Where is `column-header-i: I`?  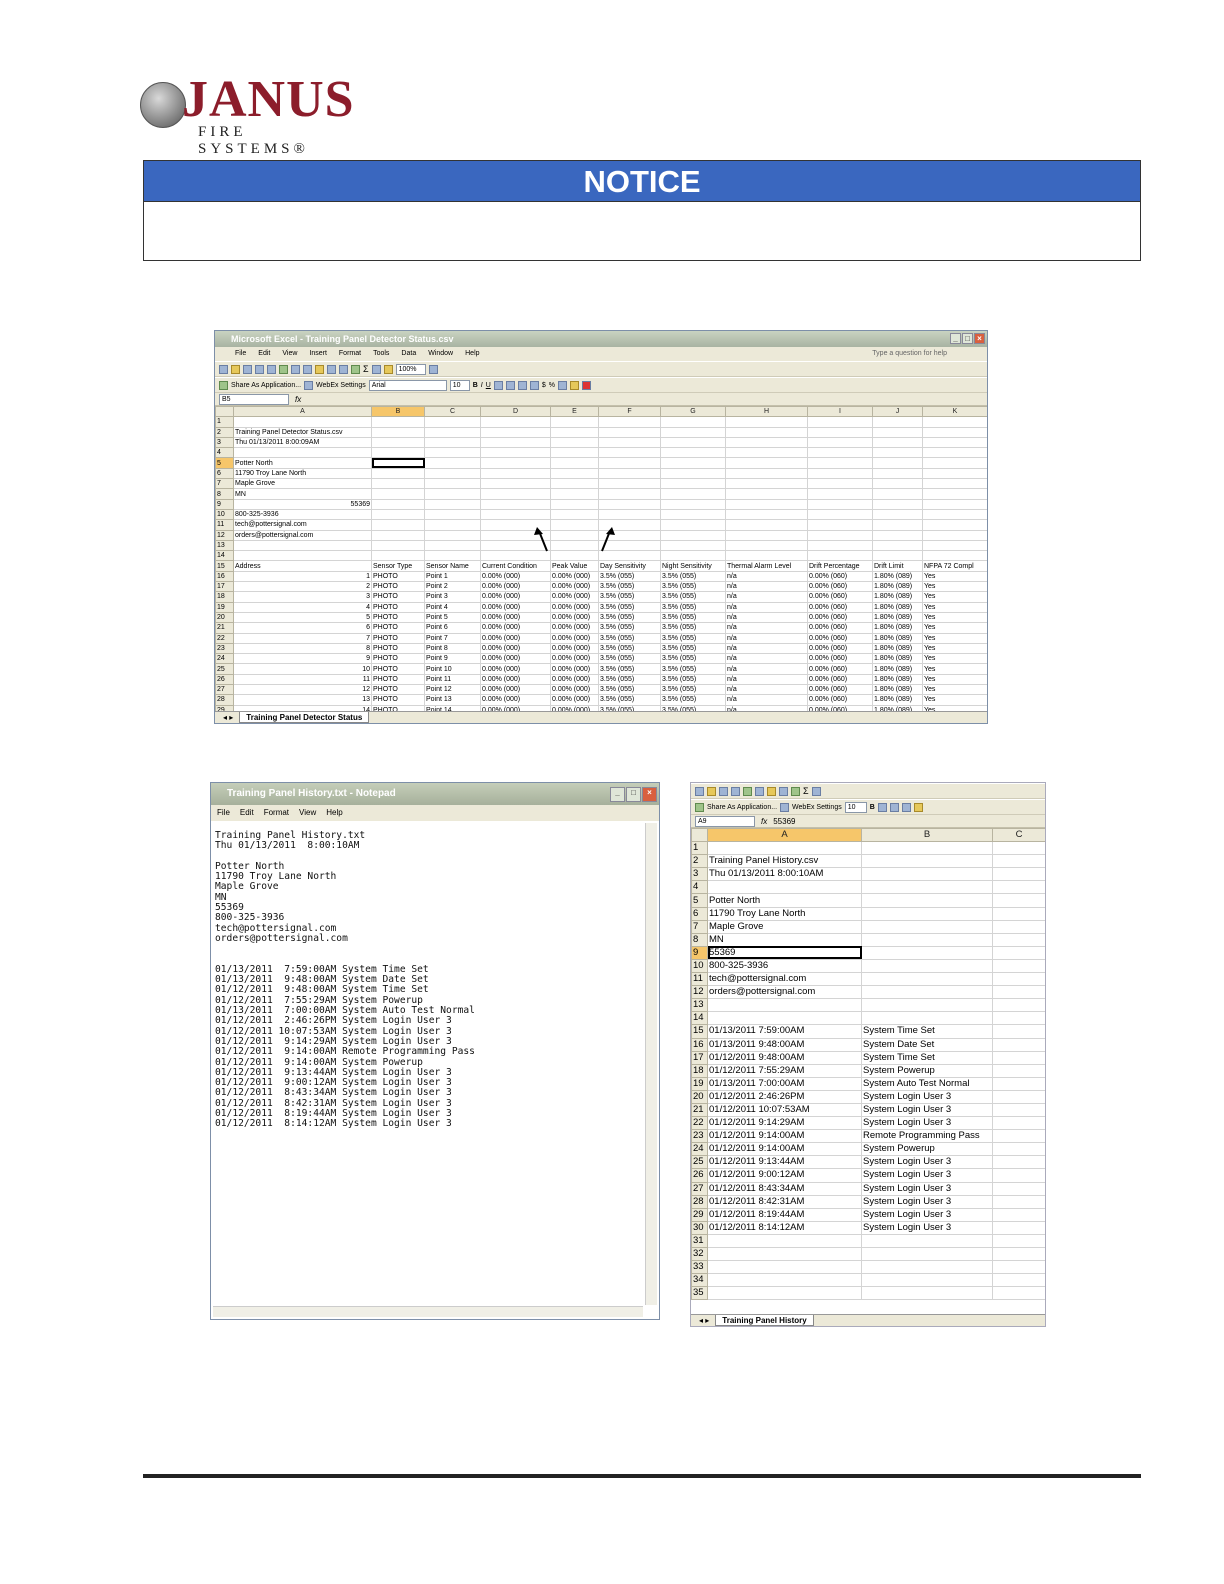
column-header-i: I is located at coordinates (840, 411).